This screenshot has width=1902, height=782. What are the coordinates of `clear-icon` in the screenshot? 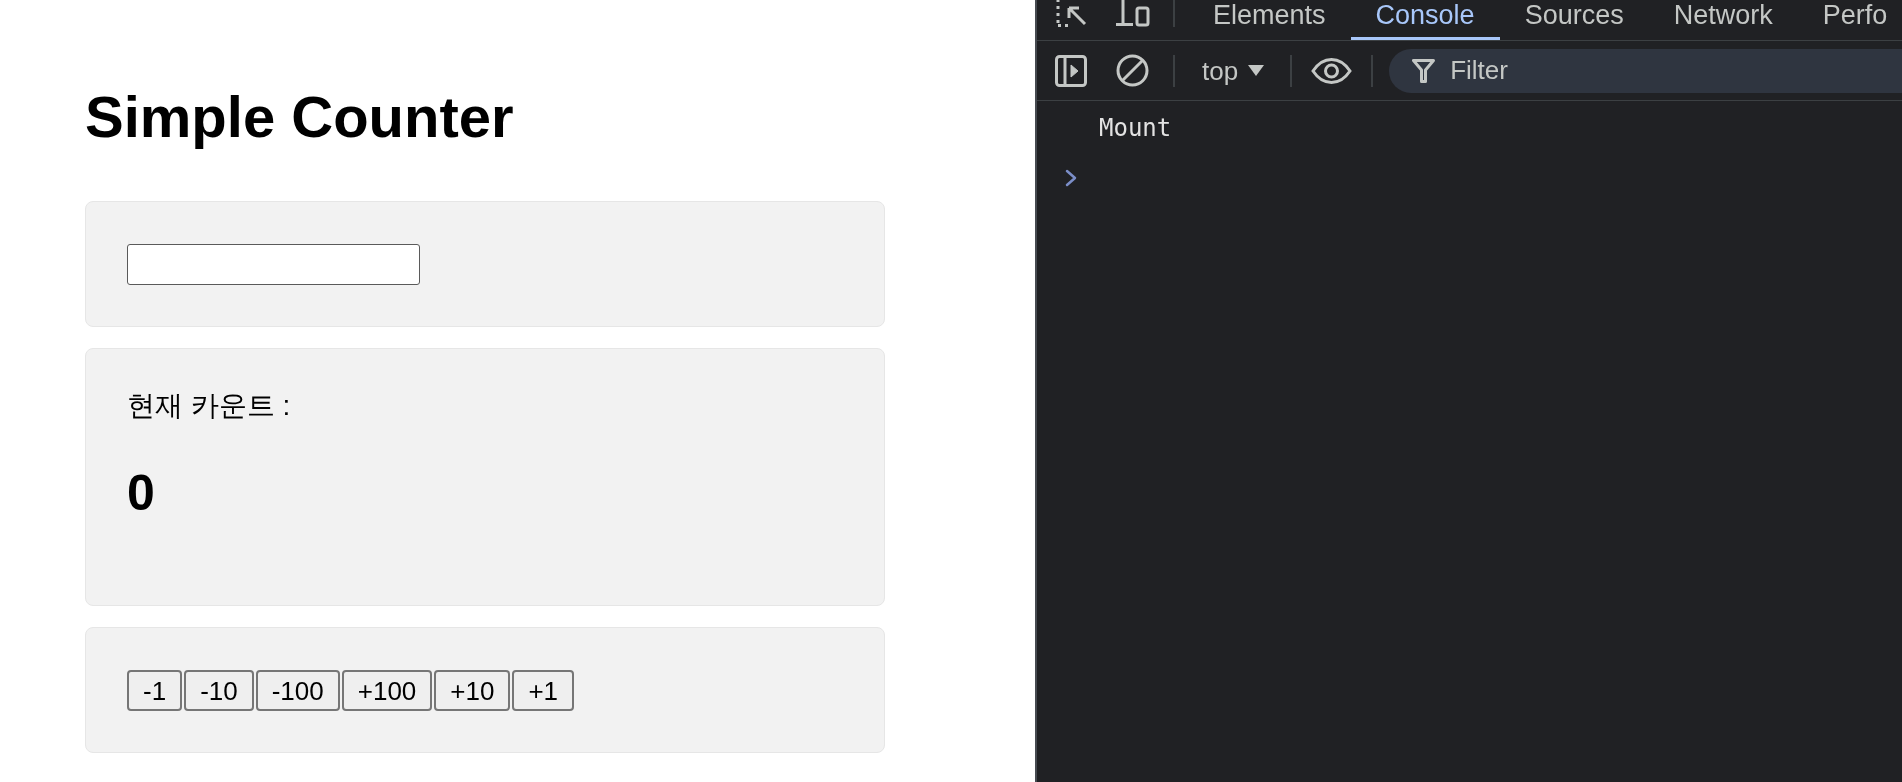 It's located at (1132, 70).